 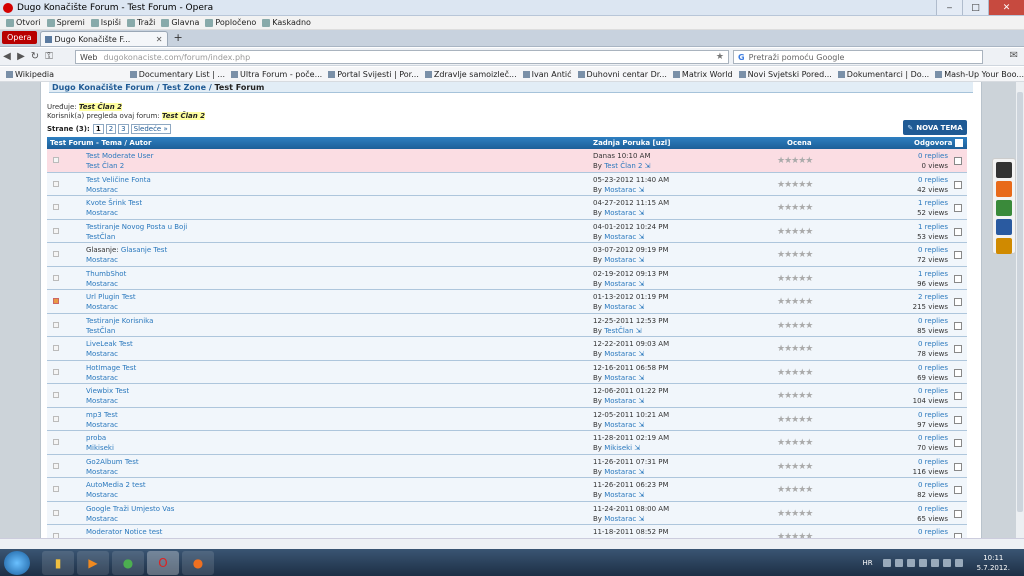 I want to click on bookmark-star-icon: ★, so click(x=720, y=57).